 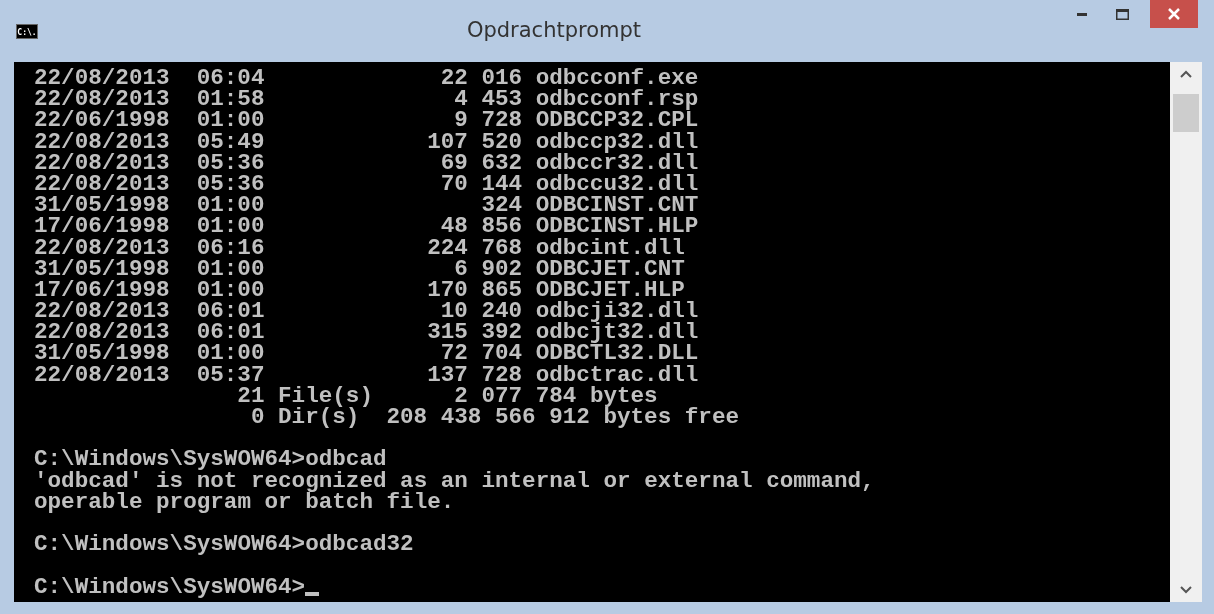 I want to click on console-line: C:\Windows\SysWOW64>odbcad, so click(x=210, y=460).